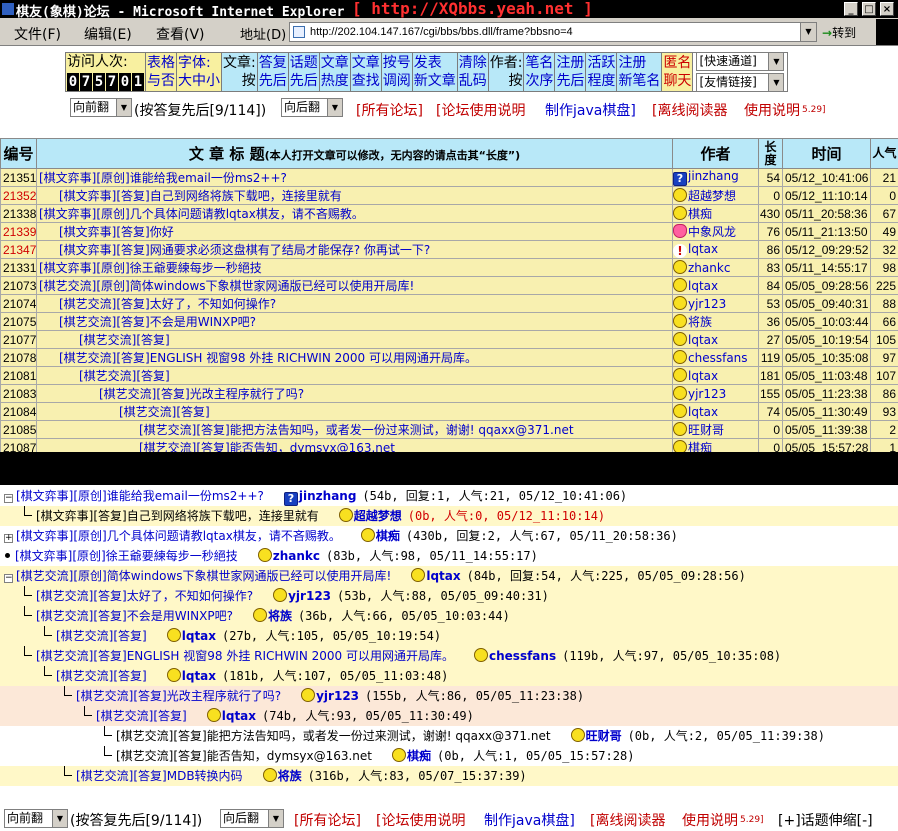 This screenshot has width=898, height=831. I want to click on row-author-link: zhankc, so click(709, 268).